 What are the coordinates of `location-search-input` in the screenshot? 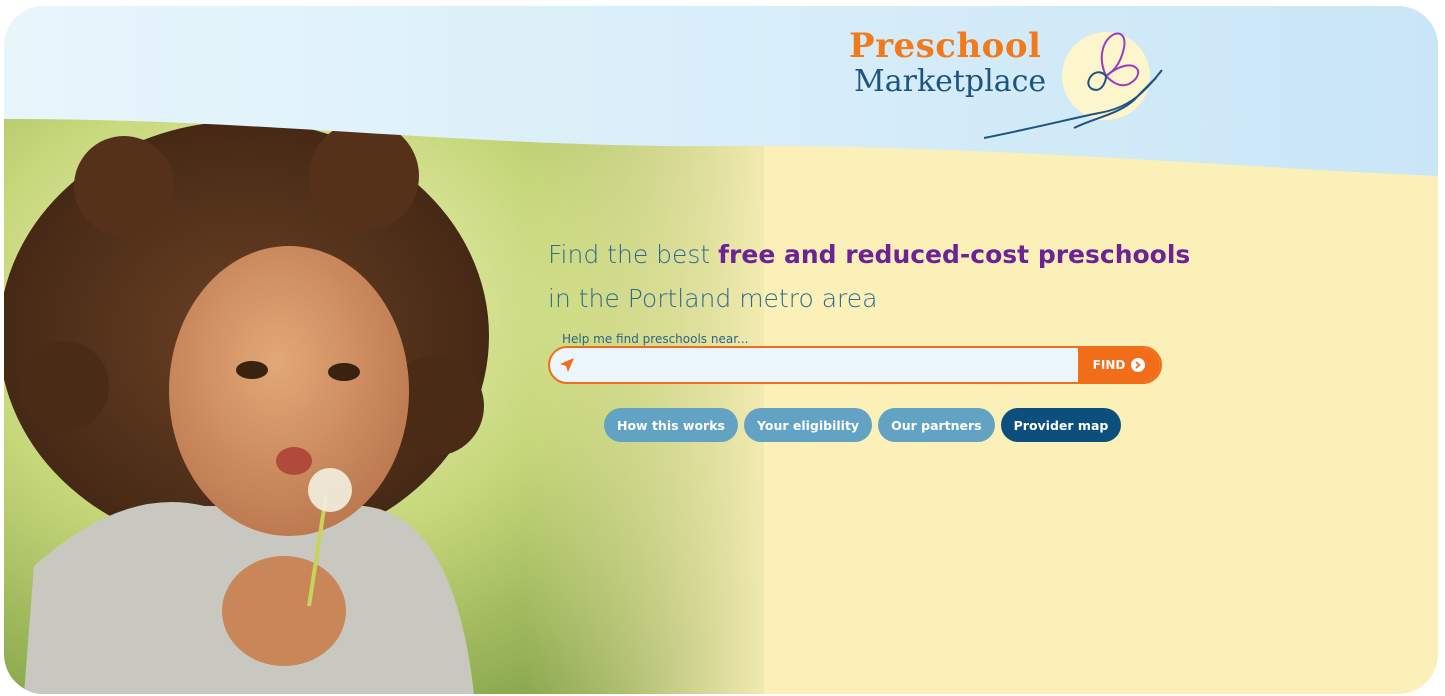 It's located at (829, 365).